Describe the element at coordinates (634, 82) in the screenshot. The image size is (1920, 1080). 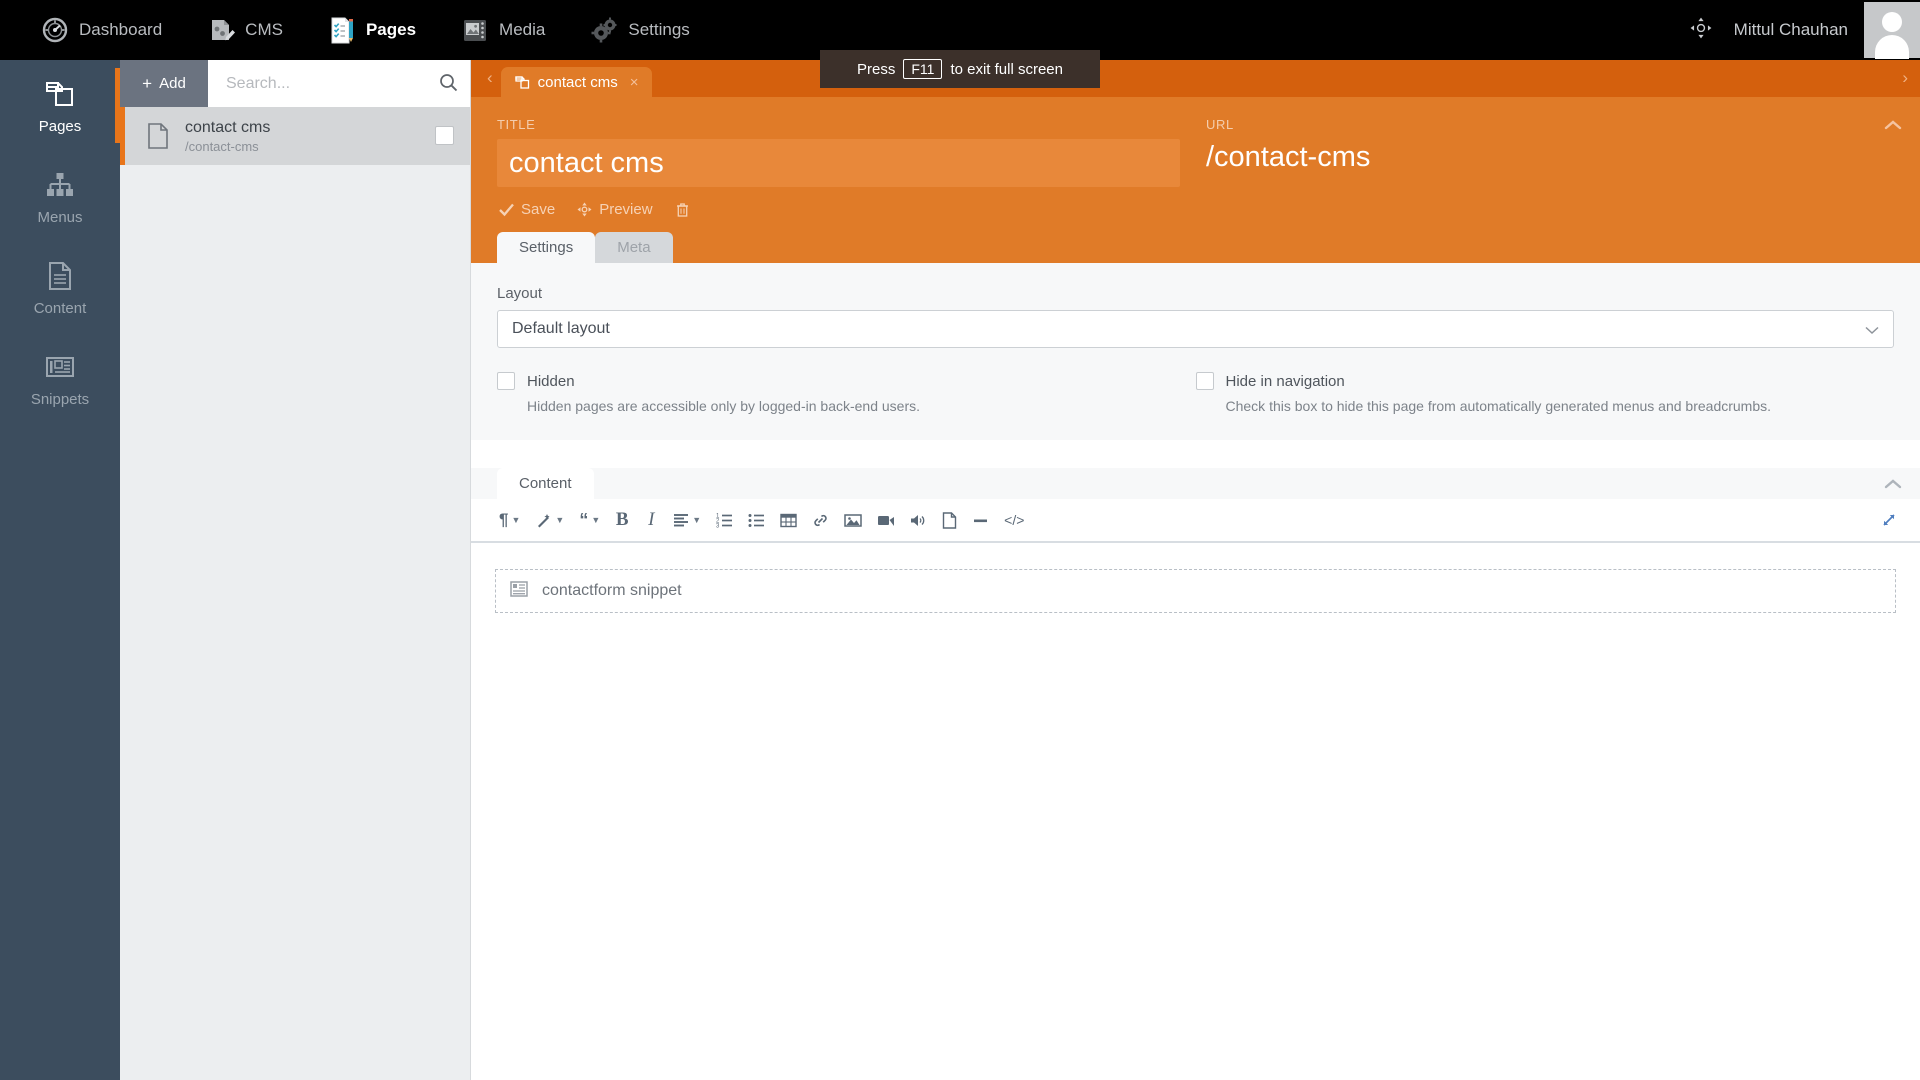
I see `close-icon: ×` at that location.